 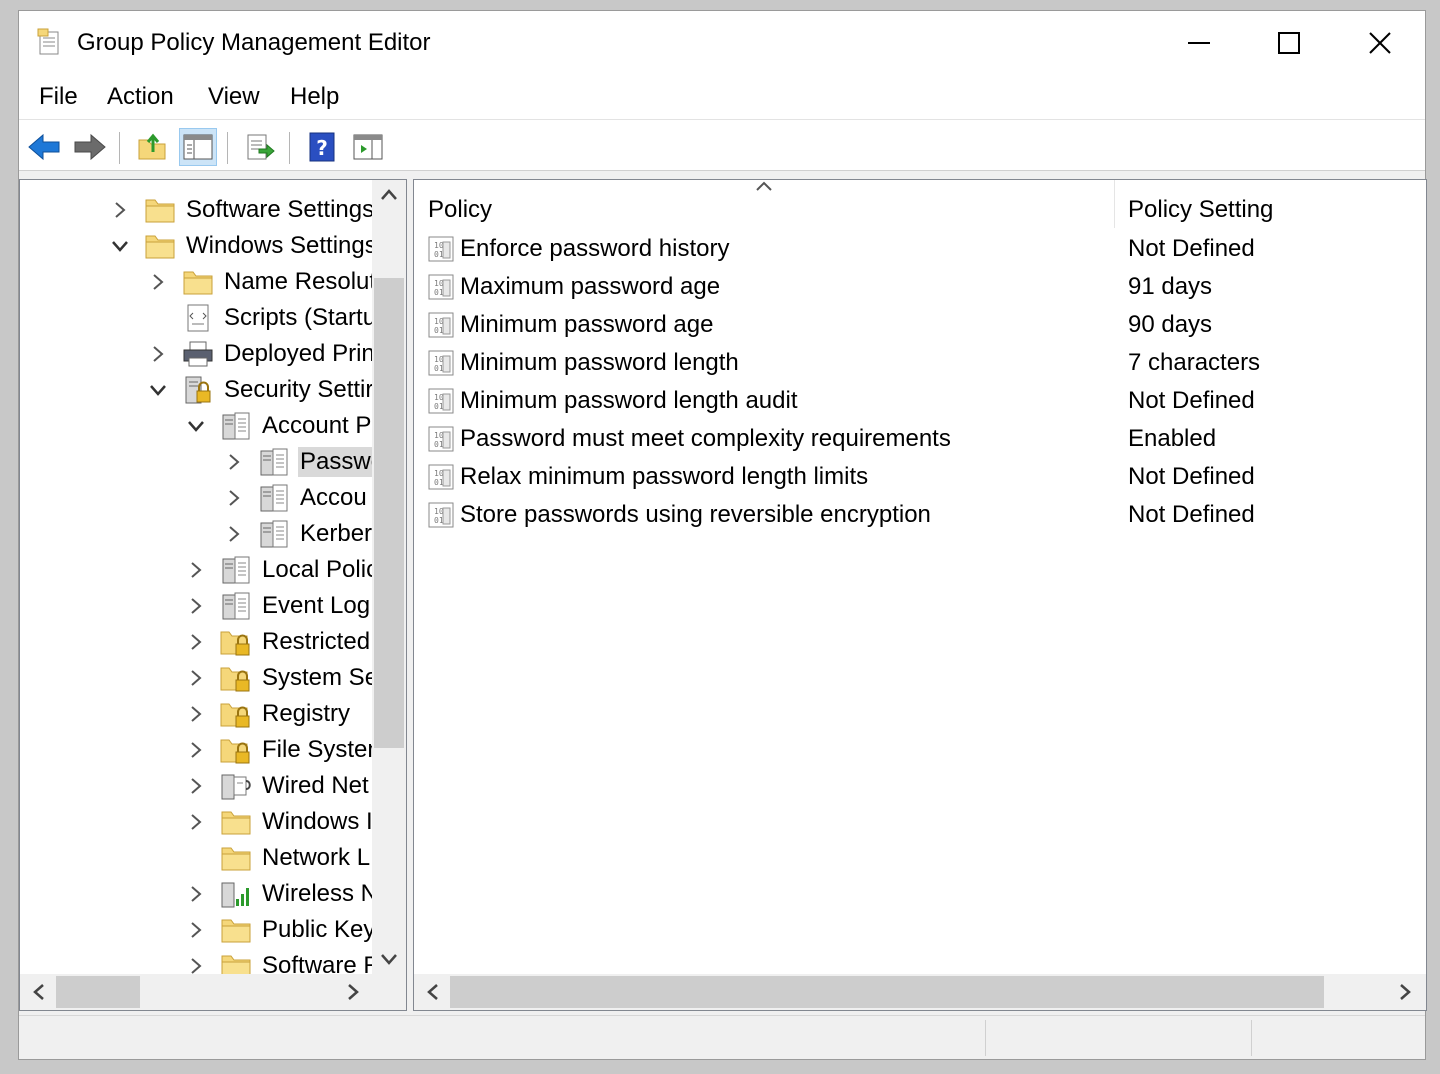 What do you see at coordinates (243, 210) in the screenshot?
I see `tree-item: Software Settings` at bounding box center [243, 210].